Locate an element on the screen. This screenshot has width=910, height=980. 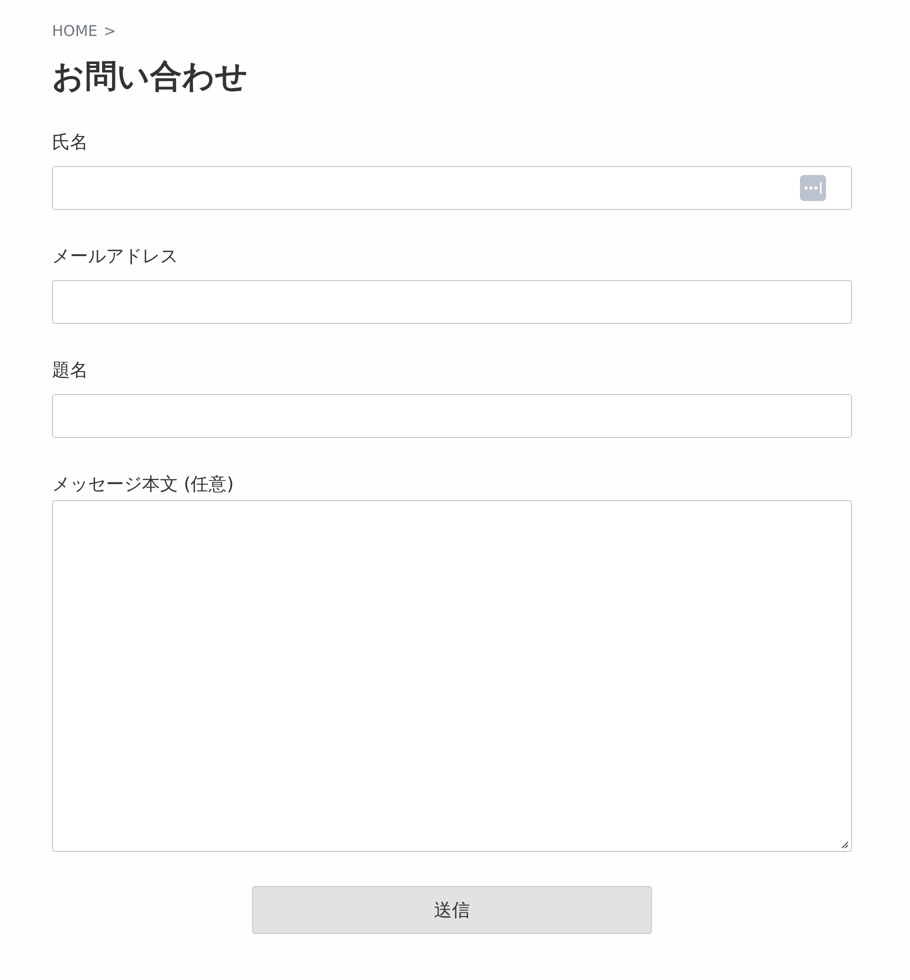
field-label: 題名 is located at coordinates (70, 371).